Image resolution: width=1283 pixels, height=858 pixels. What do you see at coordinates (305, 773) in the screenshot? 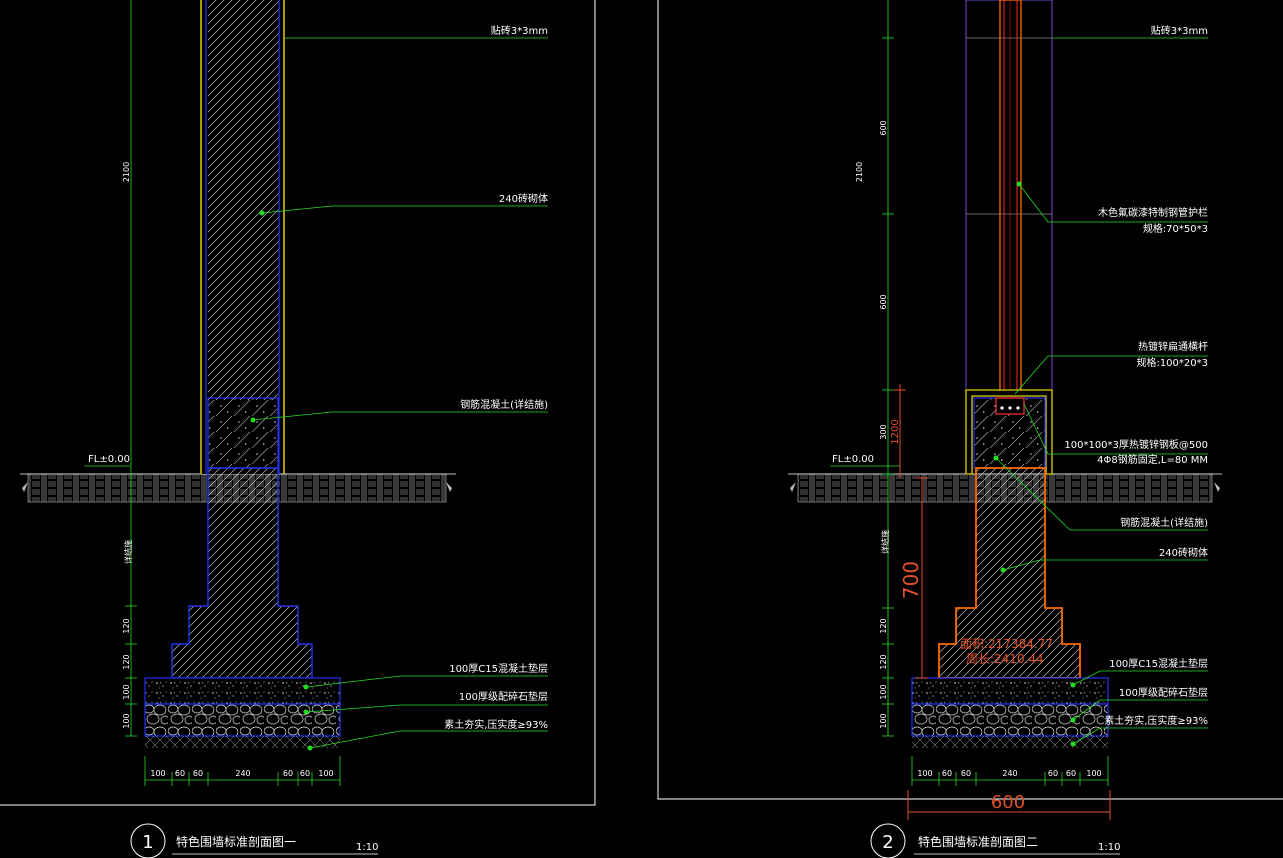
I see `hdim-1-5: 60` at bounding box center [305, 773].